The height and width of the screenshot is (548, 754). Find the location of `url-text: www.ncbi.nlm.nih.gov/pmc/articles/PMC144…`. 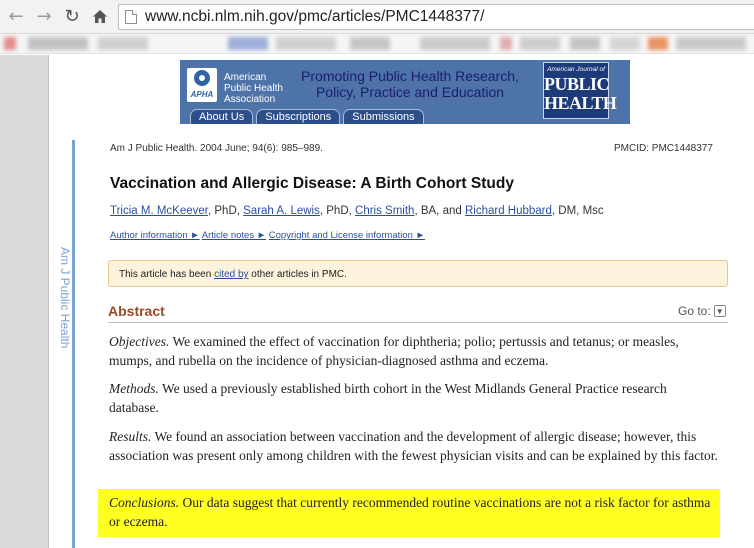

url-text: www.ncbi.nlm.nih.gov/pmc/articles/PMC144… is located at coordinates (314, 17).